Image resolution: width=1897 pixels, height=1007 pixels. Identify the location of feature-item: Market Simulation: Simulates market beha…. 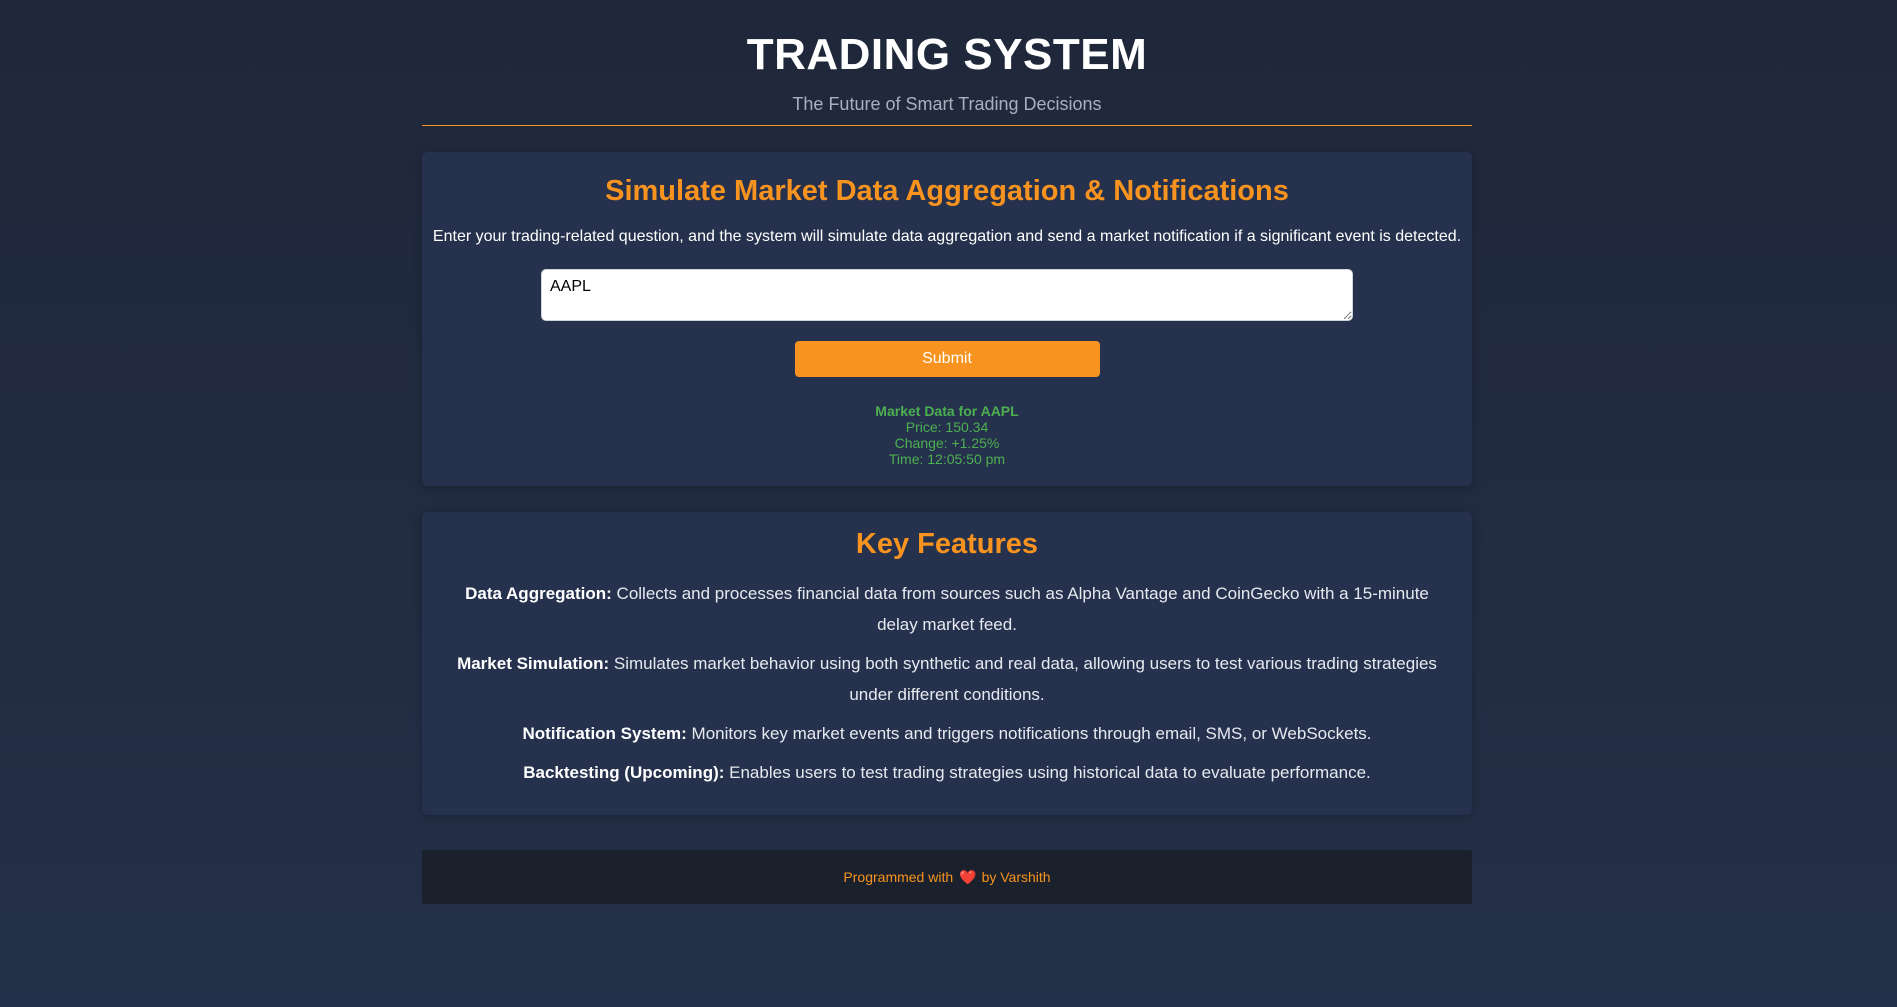
(947, 679).